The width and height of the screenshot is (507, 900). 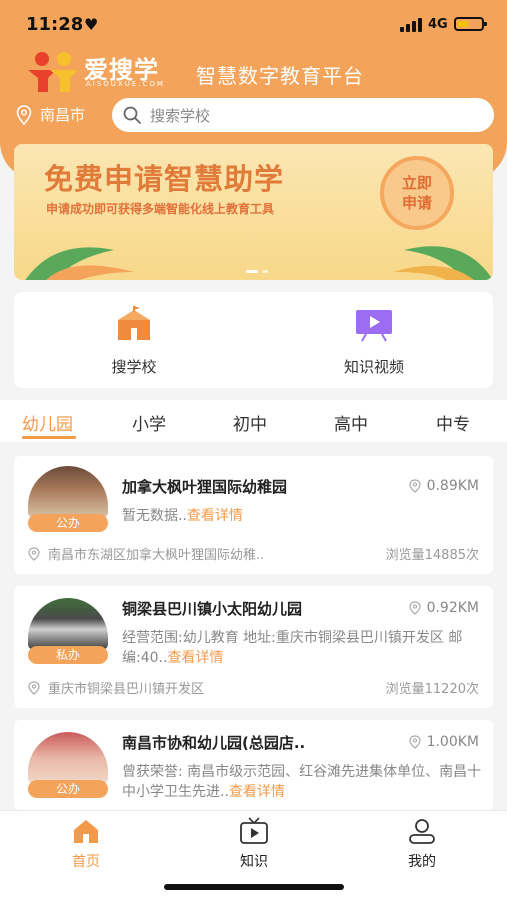 What do you see at coordinates (416, 183) in the screenshot?
I see `apply-button-line1: 立即` at bounding box center [416, 183].